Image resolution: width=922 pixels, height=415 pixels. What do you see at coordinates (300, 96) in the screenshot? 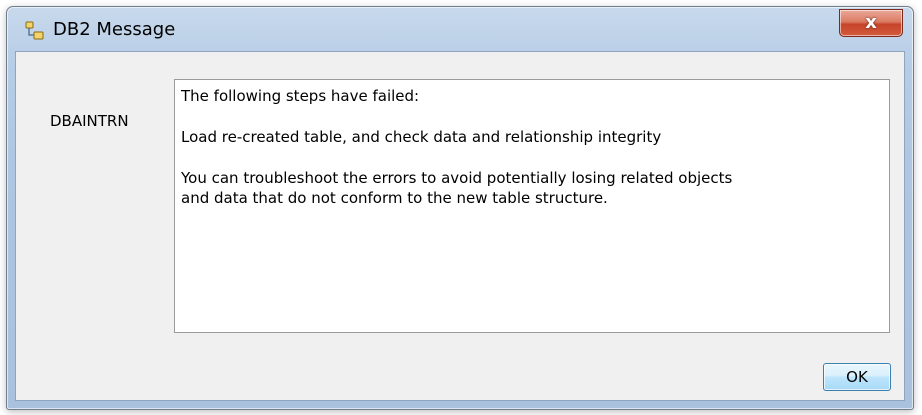
I see `message-line-failed-steps: The following steps have failed:` at bounding box center [300, 96].